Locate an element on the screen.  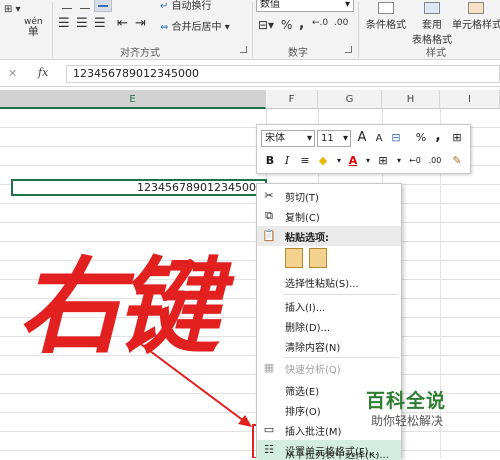
menu-item-label: 剪切(T) is located at coordinates (302, 198).